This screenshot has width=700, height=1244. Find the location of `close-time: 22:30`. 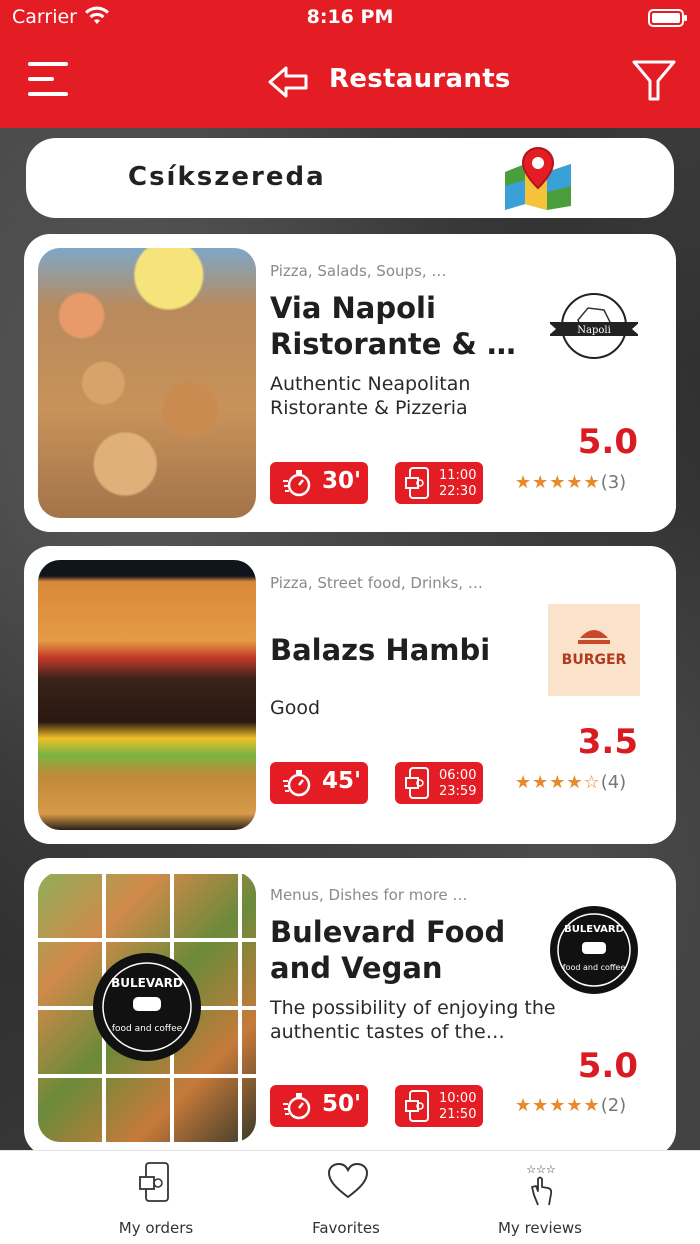

close-time: 22:30 is located at coordinates (458, 491).